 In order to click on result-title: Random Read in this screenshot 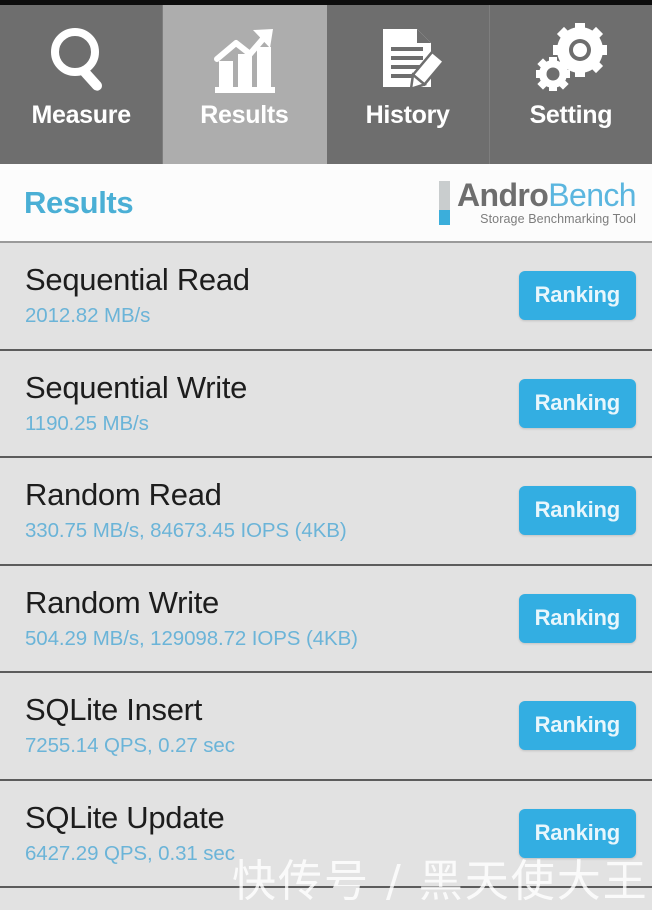, I will do `click(123, 495)`.